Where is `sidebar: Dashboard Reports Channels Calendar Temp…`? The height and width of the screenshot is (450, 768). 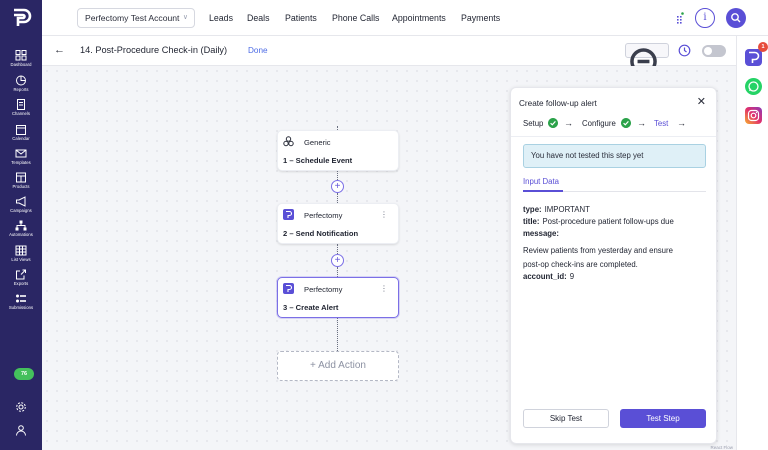 sidebar: Dashboard Reports Channels Calendar Temp… is located at coordinates (21, 225).